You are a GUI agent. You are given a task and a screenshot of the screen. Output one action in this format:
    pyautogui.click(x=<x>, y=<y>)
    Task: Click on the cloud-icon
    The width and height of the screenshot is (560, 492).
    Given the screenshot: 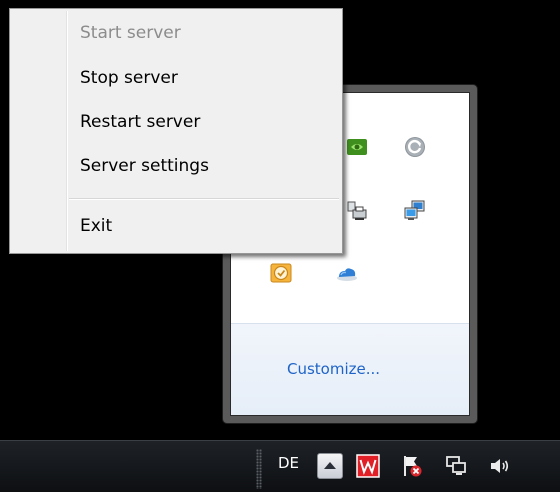 What is the action you would take?
    pyautogui.click(x=347, y=273)
    